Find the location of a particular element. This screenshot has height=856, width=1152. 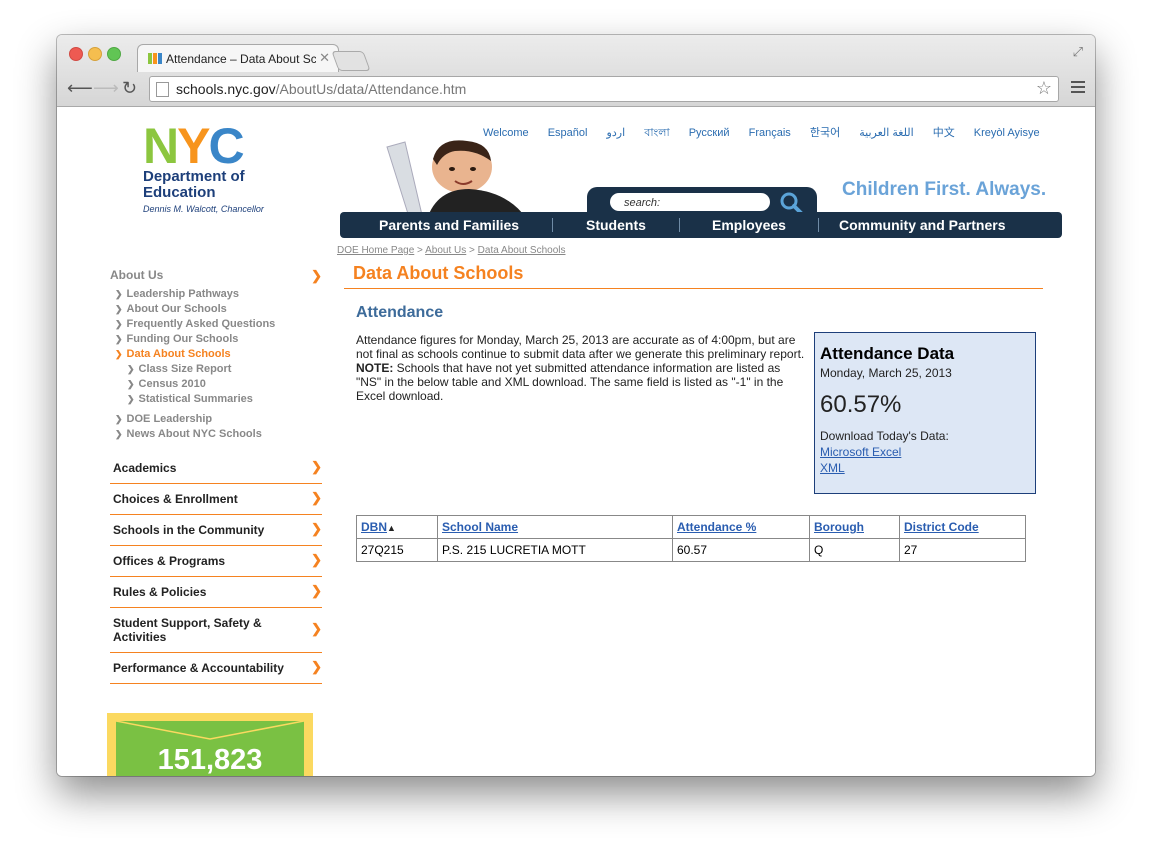

menu-icon is located at coordinates (1078, 87).